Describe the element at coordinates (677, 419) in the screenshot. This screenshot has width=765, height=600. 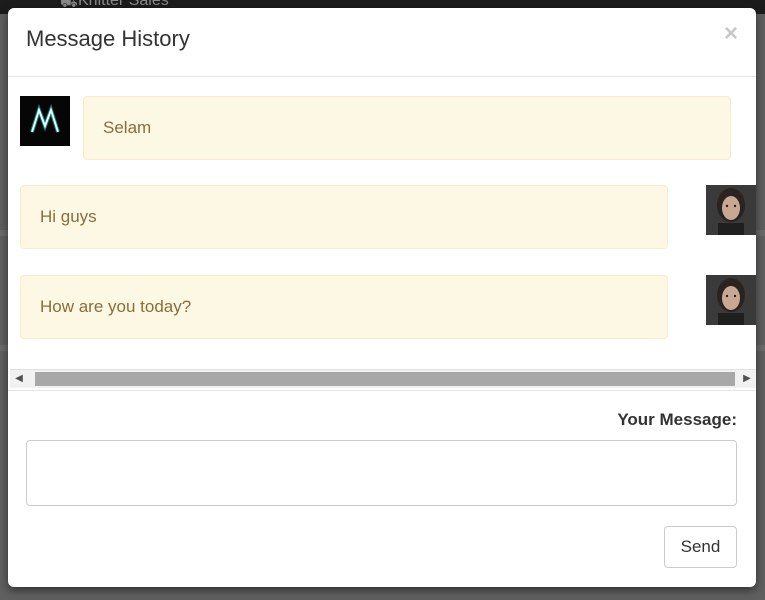
I see `message-input-label: Your Message:` at that location.